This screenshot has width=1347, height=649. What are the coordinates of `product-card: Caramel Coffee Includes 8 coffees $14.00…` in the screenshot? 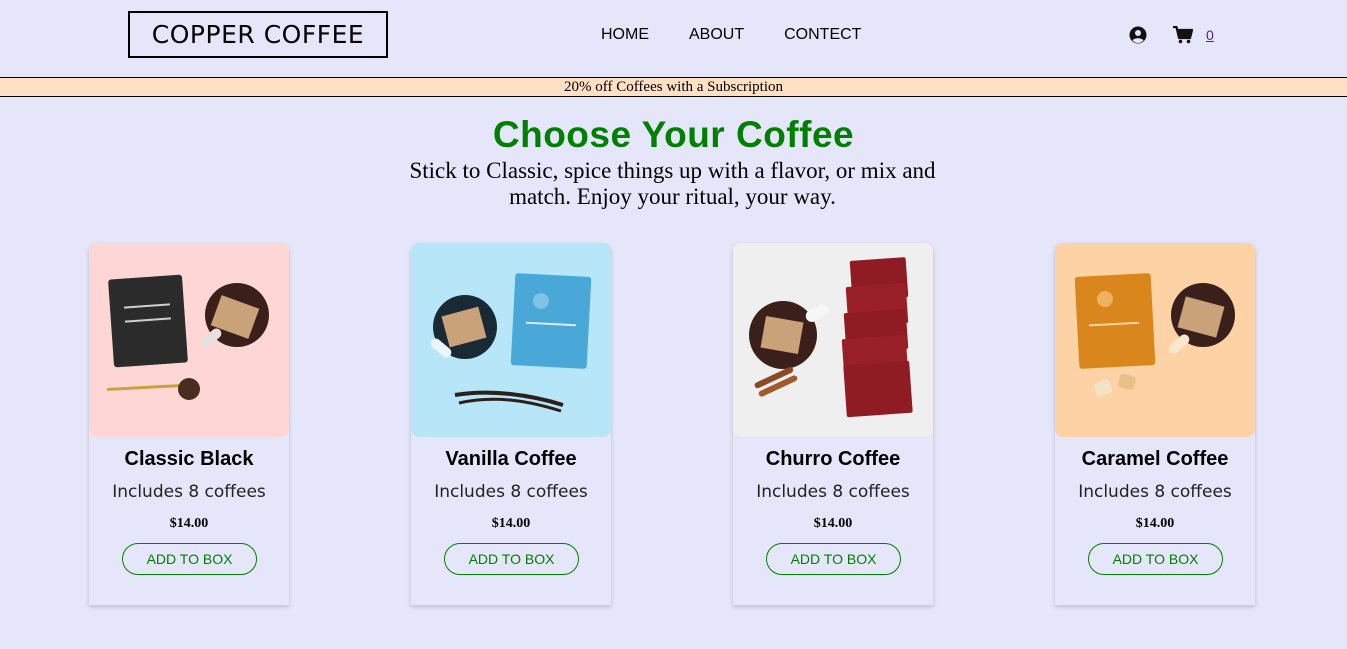 It's located at (1155, 424).